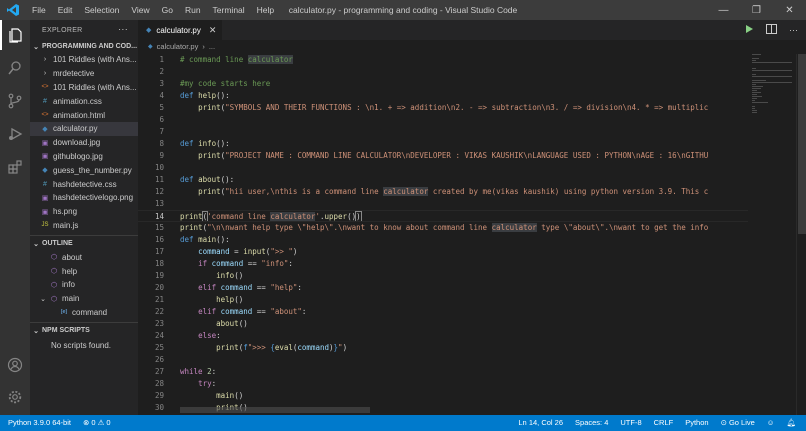 This screenshot has width=806, height=431. I want to click on encoding: UTF-8, so click(630, 423).